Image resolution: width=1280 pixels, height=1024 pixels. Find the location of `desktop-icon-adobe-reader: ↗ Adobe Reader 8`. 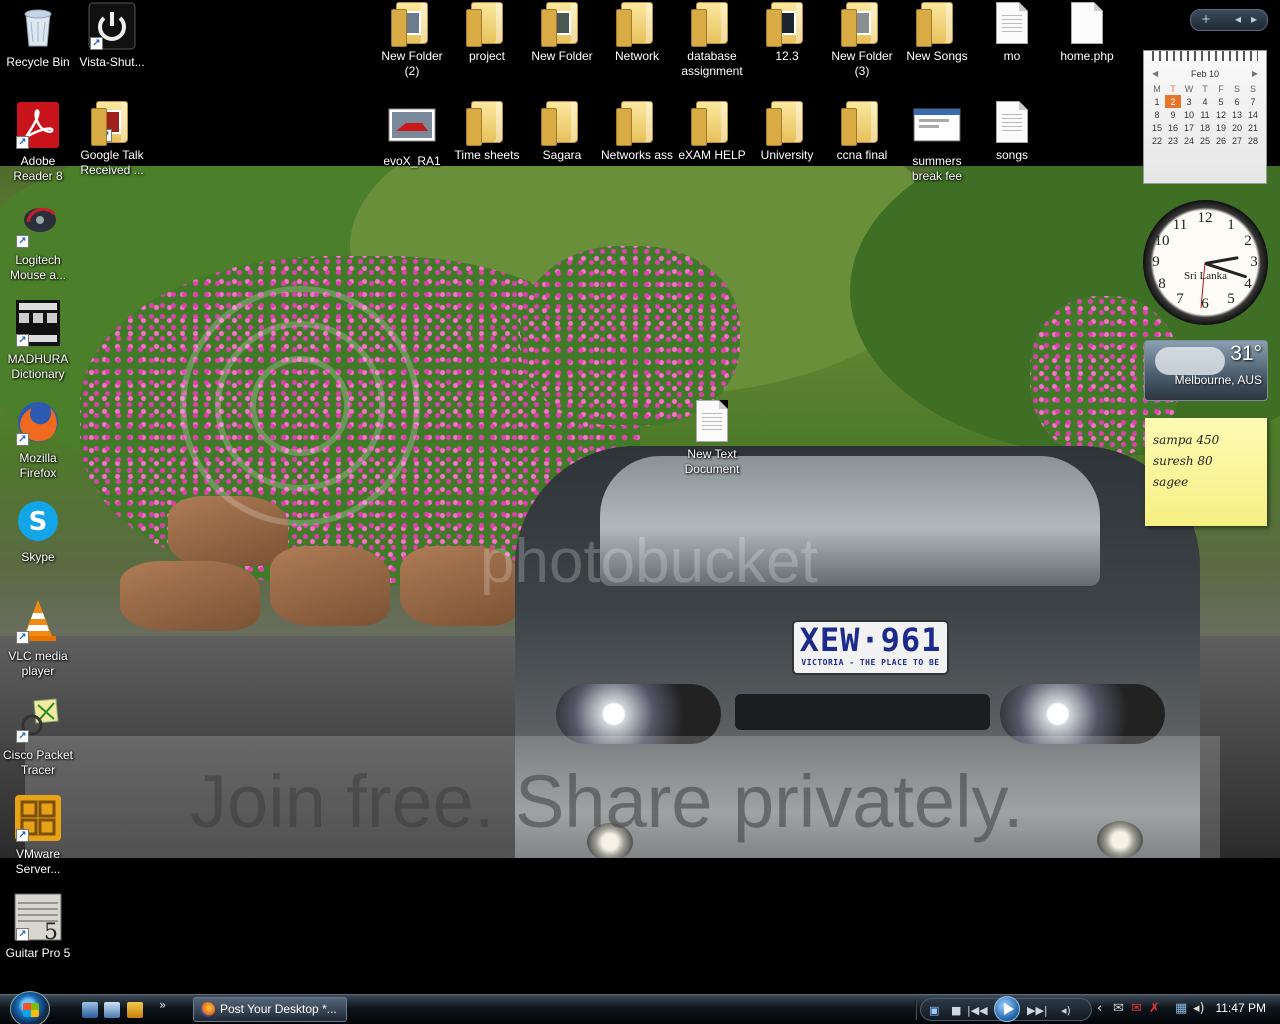

desktop-icon-adobe-reader: ↗ Adobe Reader 8 is located at coordinates (38, 142).